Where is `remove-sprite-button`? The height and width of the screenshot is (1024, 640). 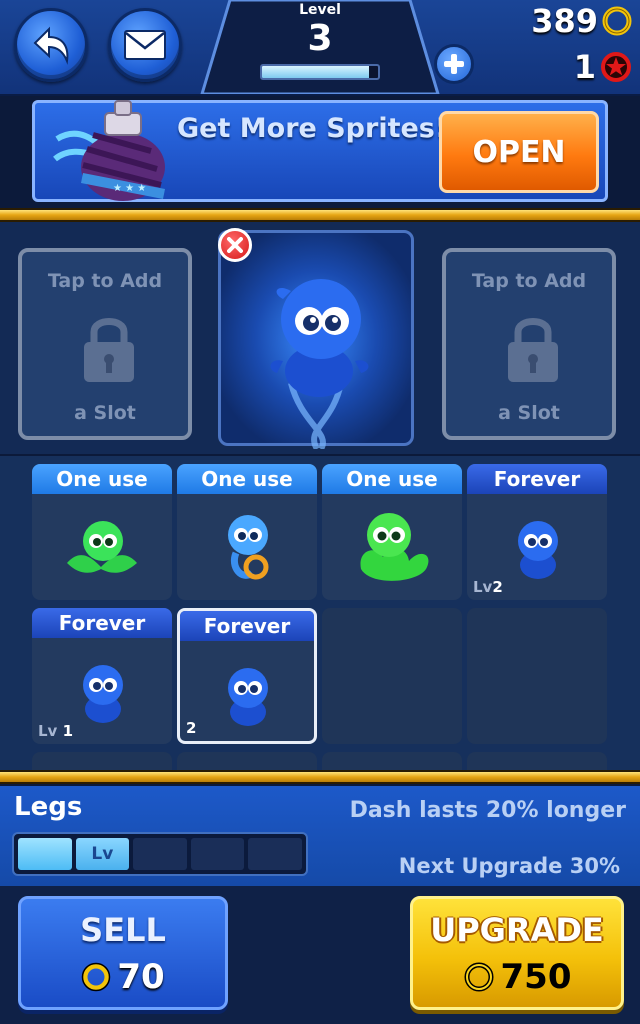 remove-sprite-button is located at coordinates (235, 245).